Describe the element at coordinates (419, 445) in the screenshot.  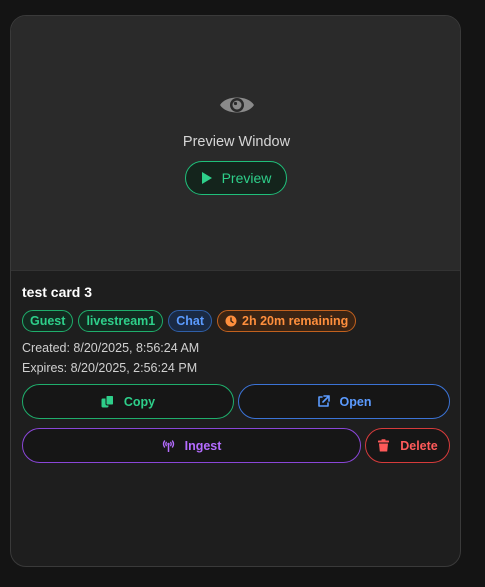
I see `delete-button-label: Delete` at that location.